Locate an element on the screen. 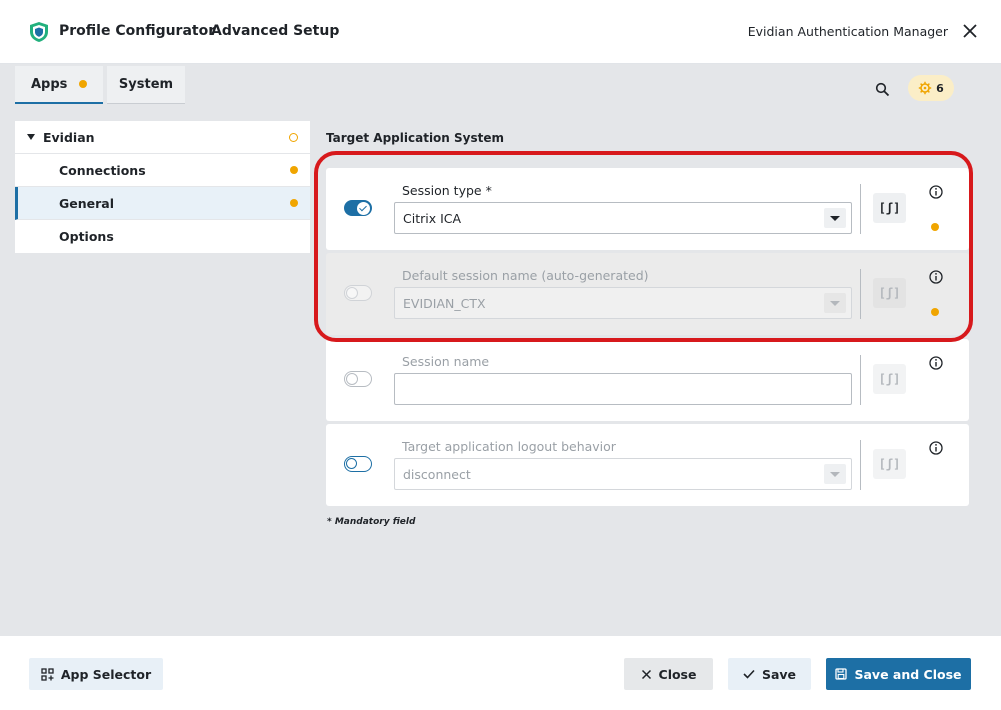 Image resolution: width=1001 pixels, height=710 pixels. partial-changes-indicator is located at coordinates (293, 137).